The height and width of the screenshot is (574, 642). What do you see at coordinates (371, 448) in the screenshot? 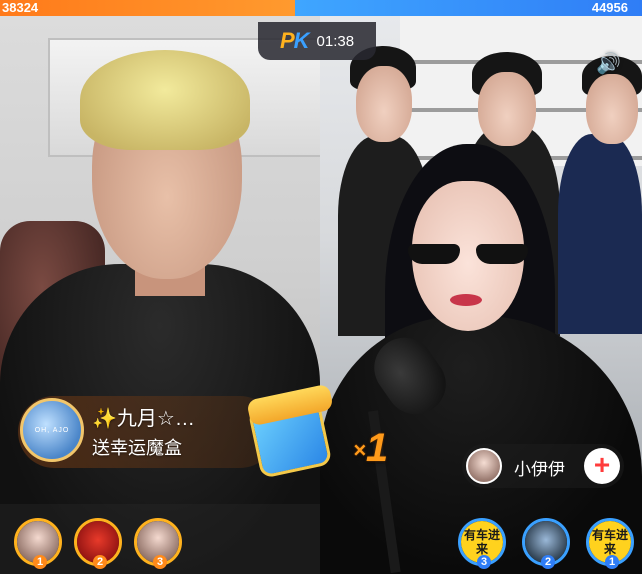
I see `gift-multiplier: ×1` at bounding box center [371, 448].